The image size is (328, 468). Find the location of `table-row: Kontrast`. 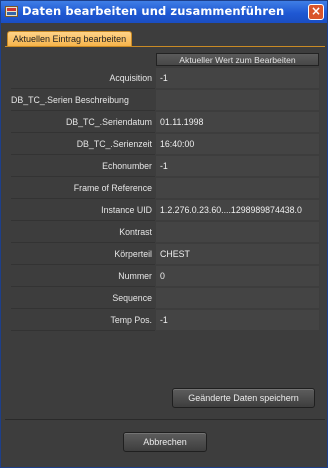

table-row: Kontrast is located at coordinates (165, 232).